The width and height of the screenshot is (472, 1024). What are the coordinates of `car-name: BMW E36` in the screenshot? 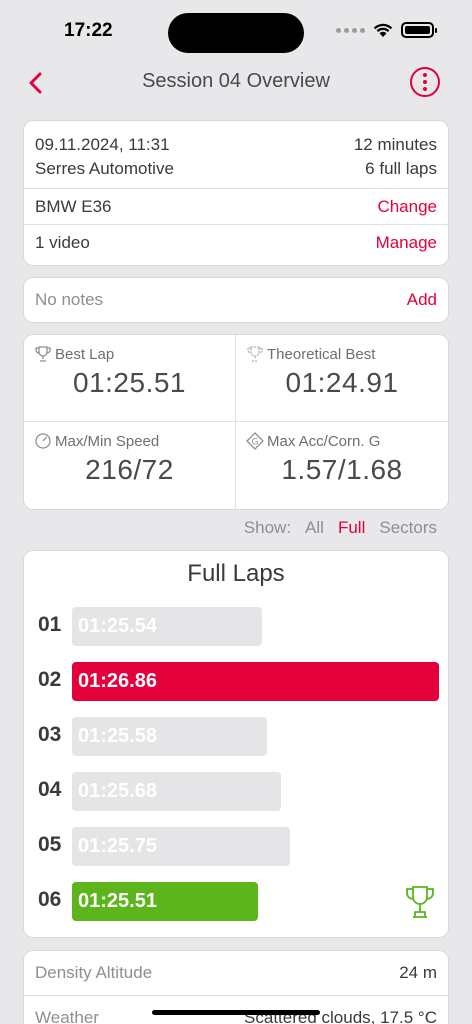 It's located at (73, 206).